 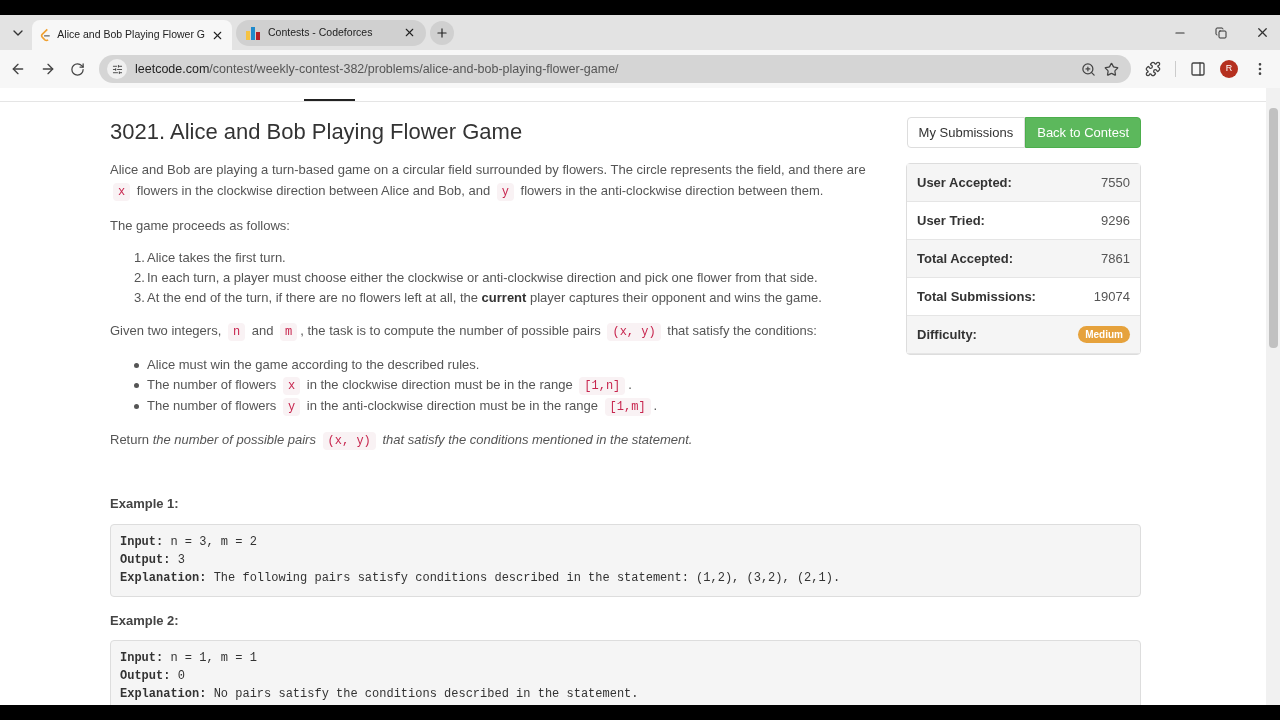 I want to click on example-line: Input: n = 1, m = 1, so click(x=189, y=658).